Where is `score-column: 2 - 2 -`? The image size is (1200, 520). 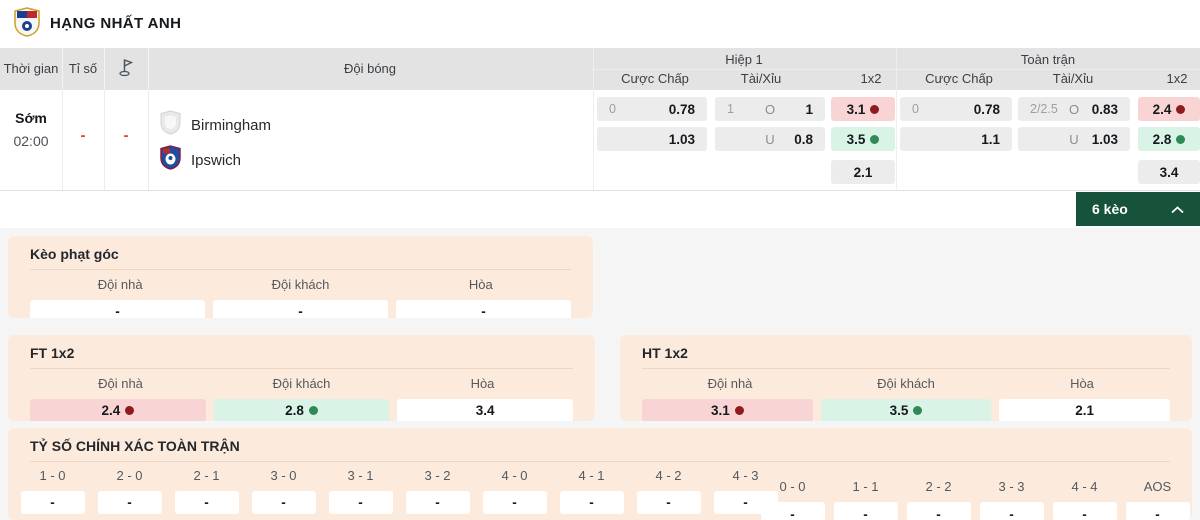
score-column: 2 - 2 - is located at coordinates (938, 499).